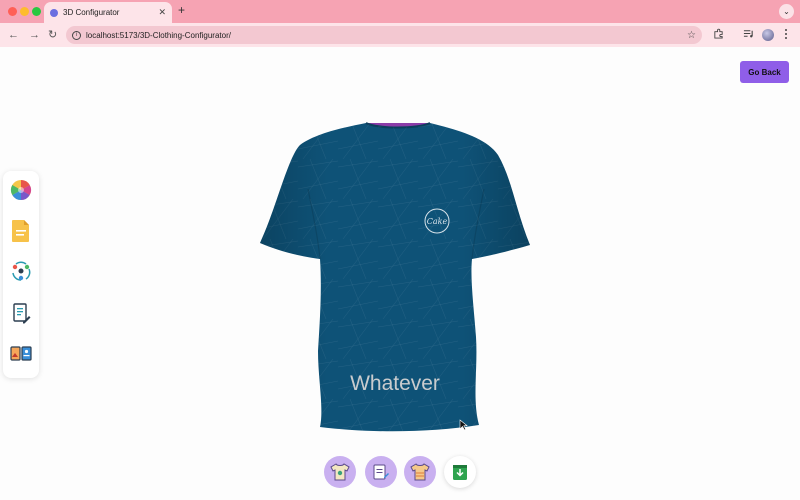 This screenshot has height=500, width=800. Describe the element at coordinates (395, 383) in the screenshot. I see `shirt-print-text: Whatever` at that location.